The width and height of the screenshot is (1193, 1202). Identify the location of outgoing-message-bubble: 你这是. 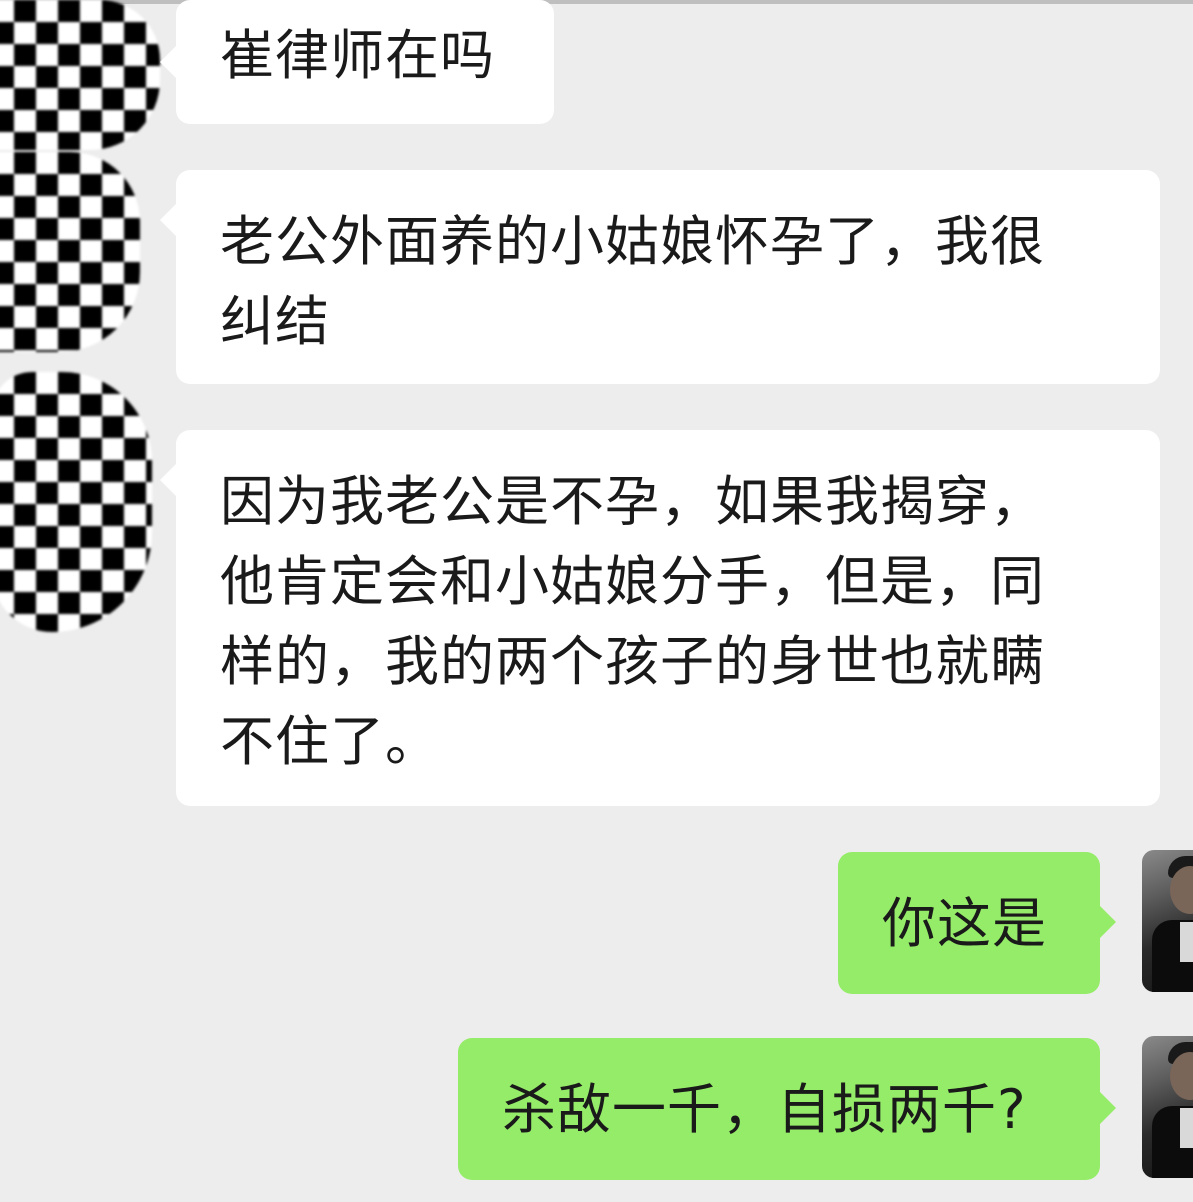
(977, 923).